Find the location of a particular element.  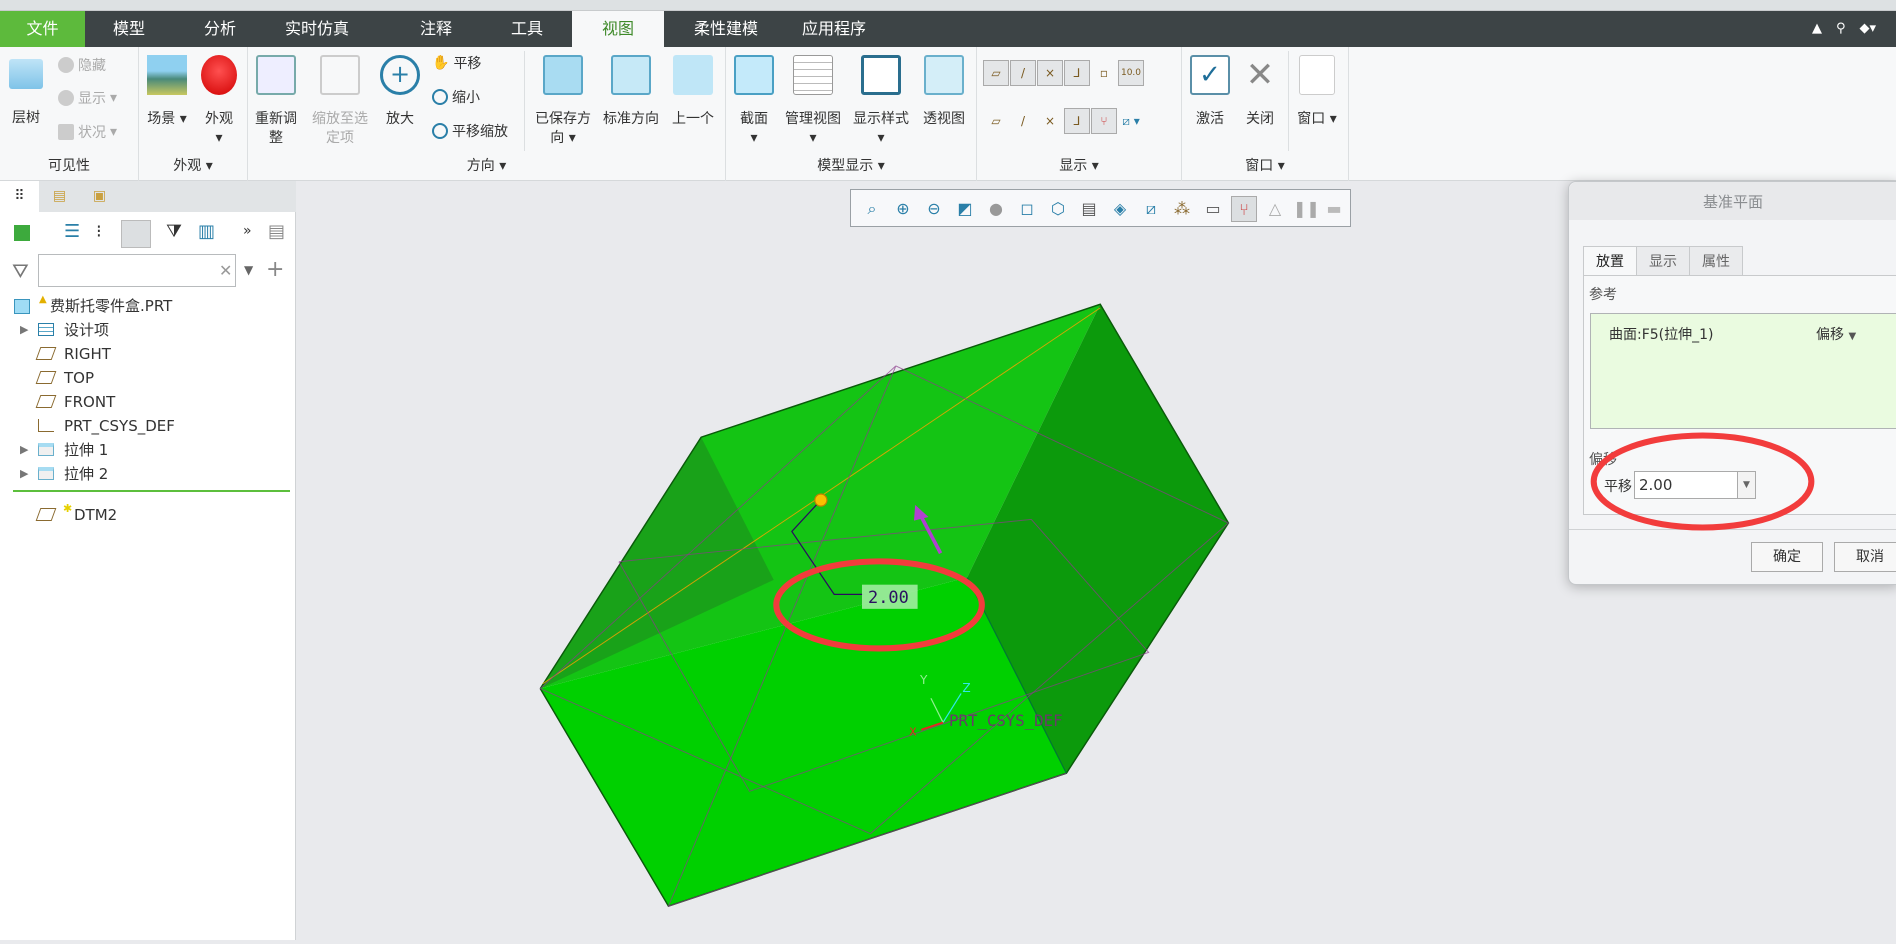

spin-center-display-toggle: ⑂ is located at coordinates (1104, 121).